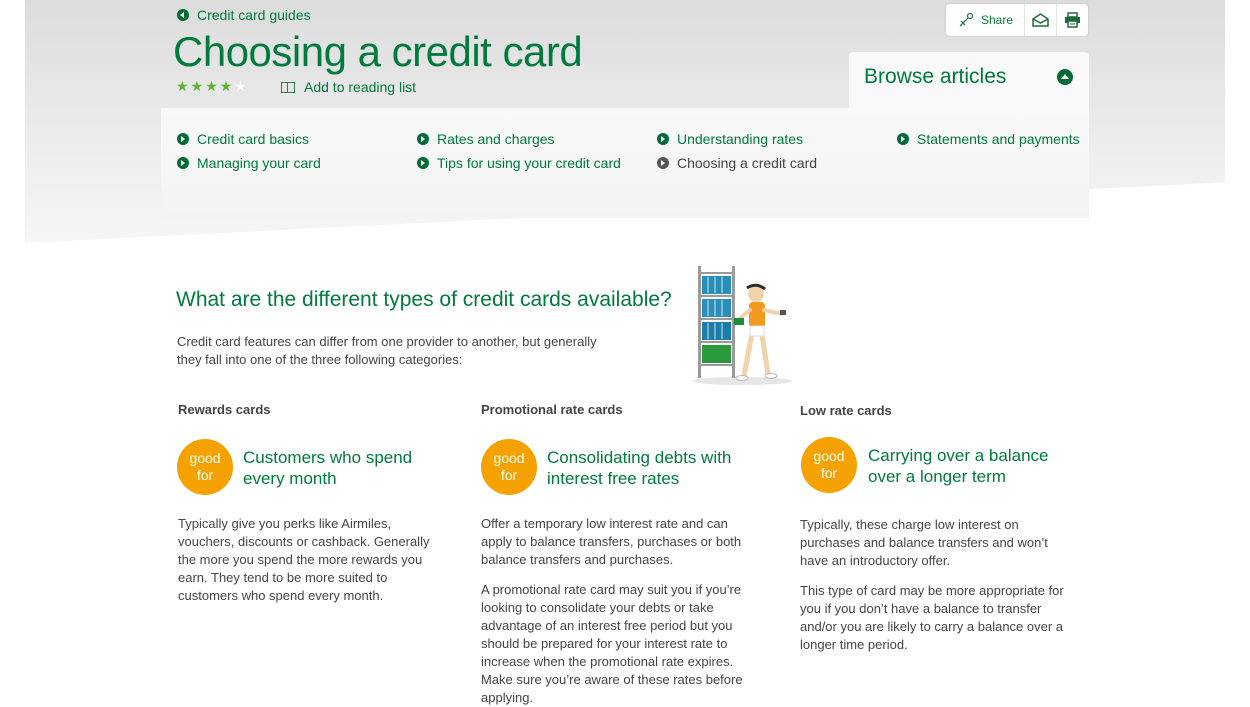 This screenshot has height=707, width=1250. What do you see at coordinates (935, 76) in the screenshot?
I see `browse-articles-title: Browse articles` at bounding box center [935, 76].